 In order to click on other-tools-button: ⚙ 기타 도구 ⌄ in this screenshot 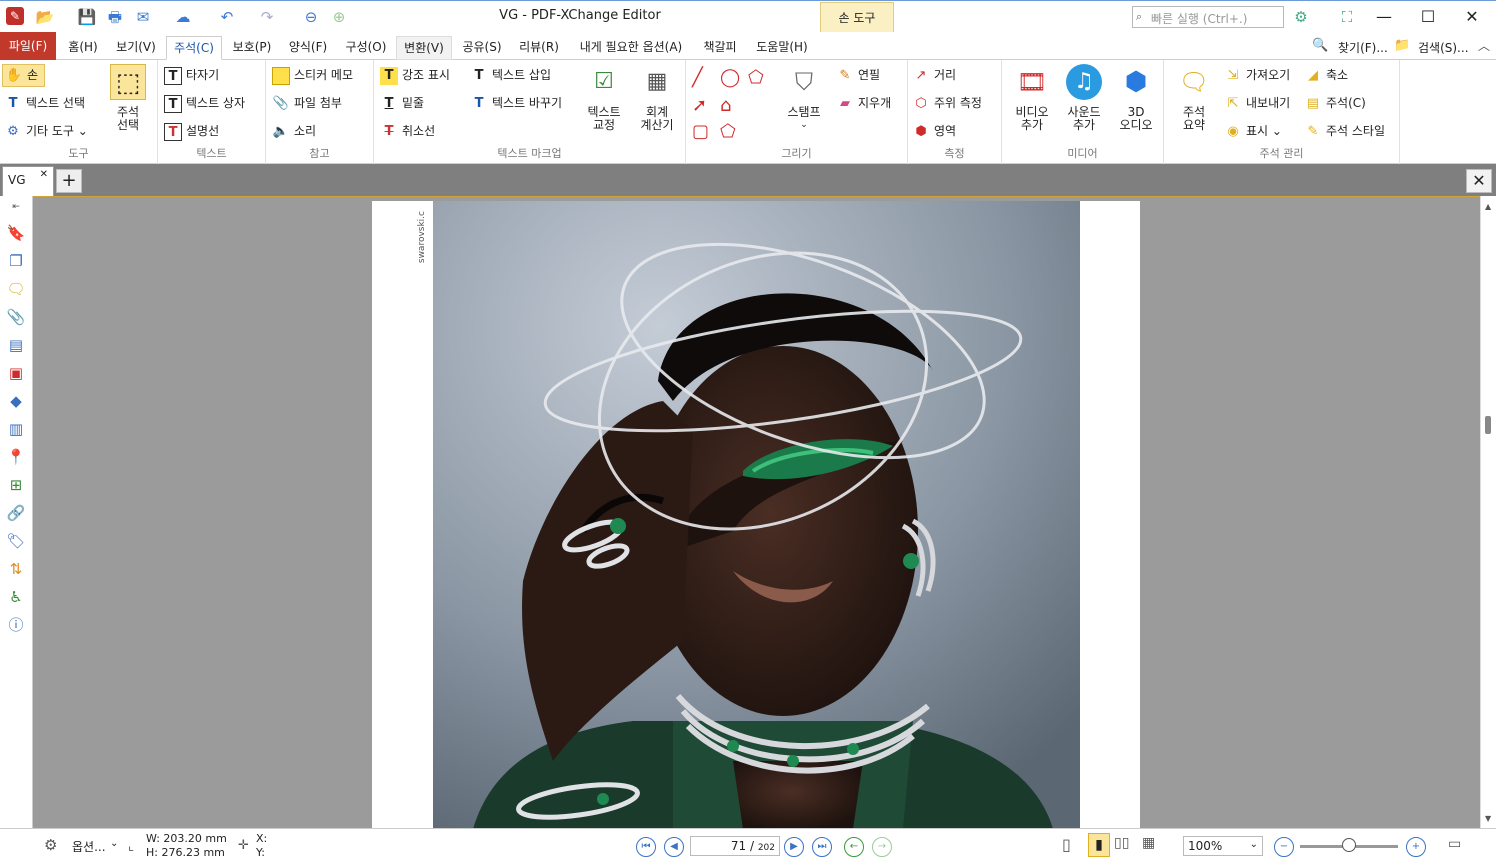, I will do `click(46, 131)`.